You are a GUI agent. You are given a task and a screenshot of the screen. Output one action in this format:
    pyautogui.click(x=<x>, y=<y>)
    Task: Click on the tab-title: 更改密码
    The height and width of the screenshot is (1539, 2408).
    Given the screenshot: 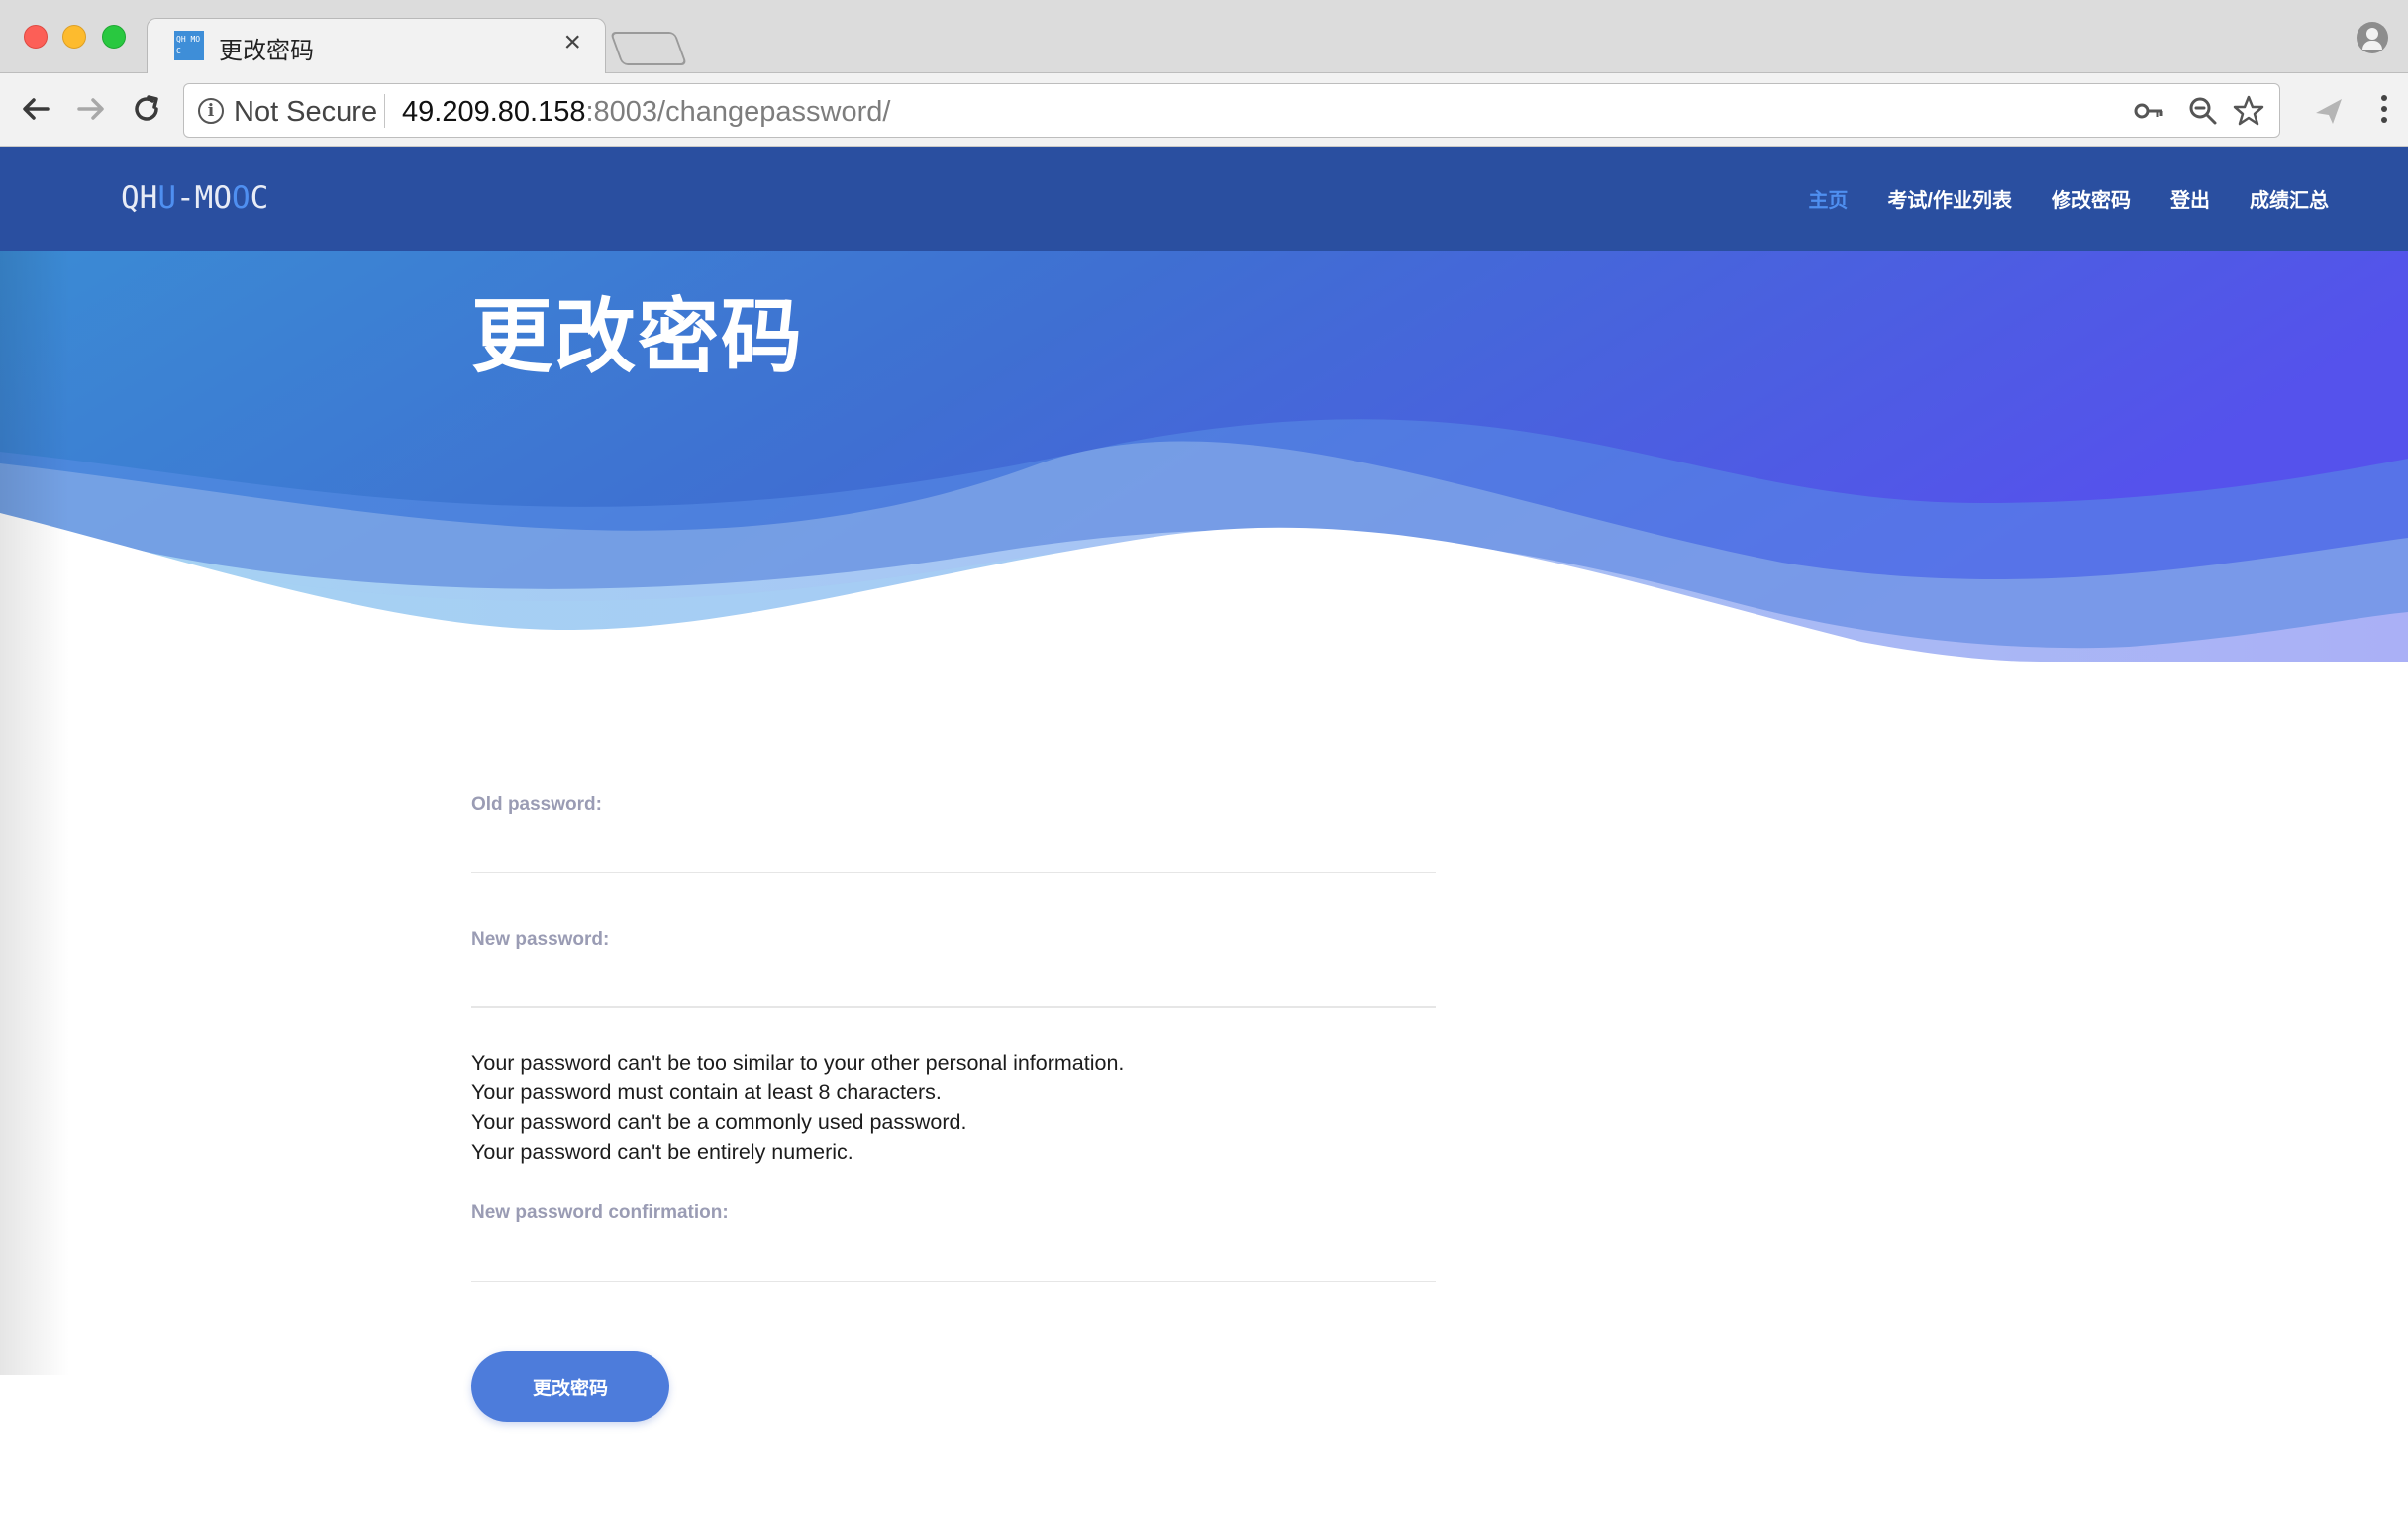 What is the action you would take?
    pyautogui.click(x=266, y=51)
    